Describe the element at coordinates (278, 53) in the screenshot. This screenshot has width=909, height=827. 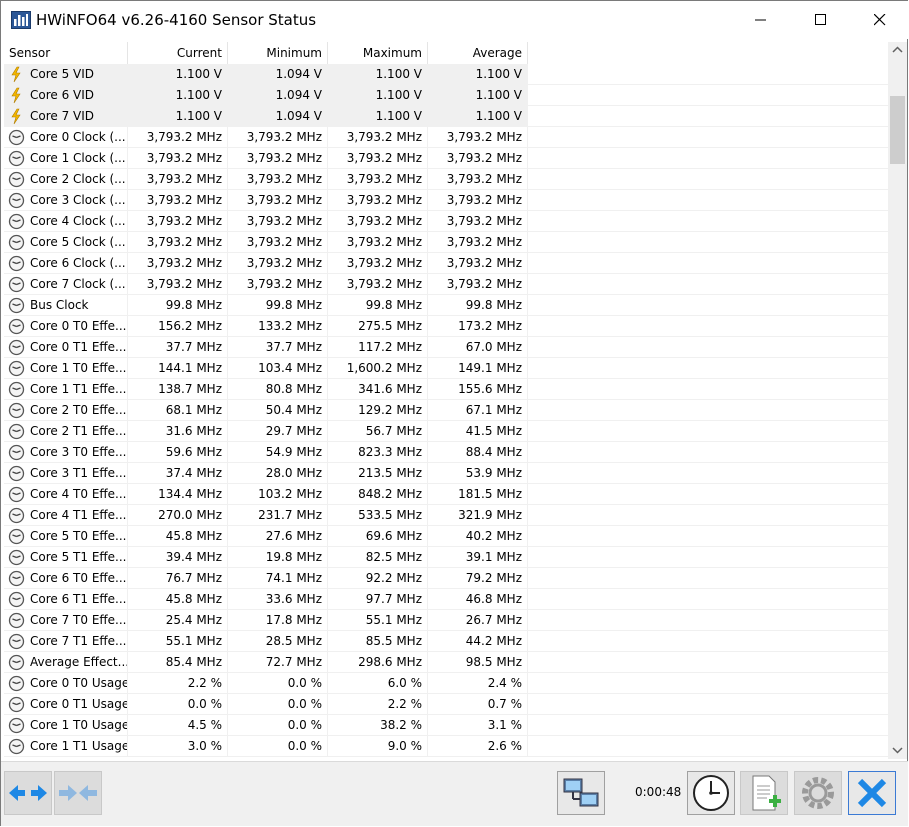
I see `column-header-minimum: Minimum` at that location.